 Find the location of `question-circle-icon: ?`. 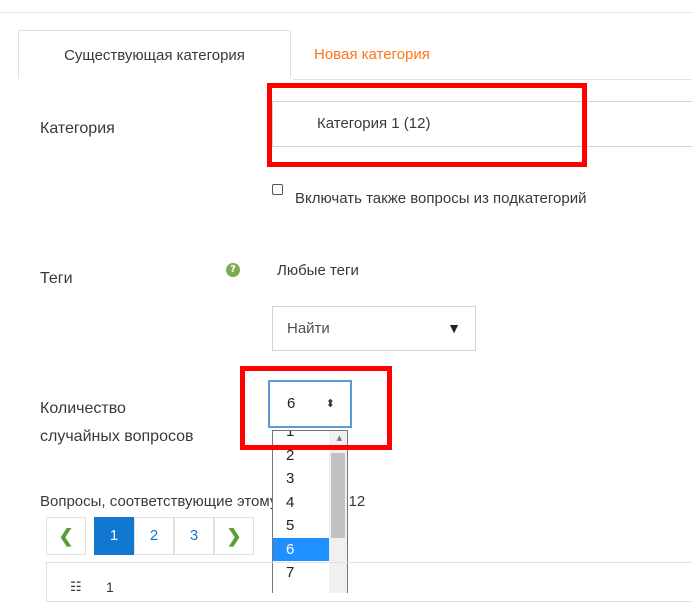

question-circle-icon: ? is located at coordinates (233, 270).